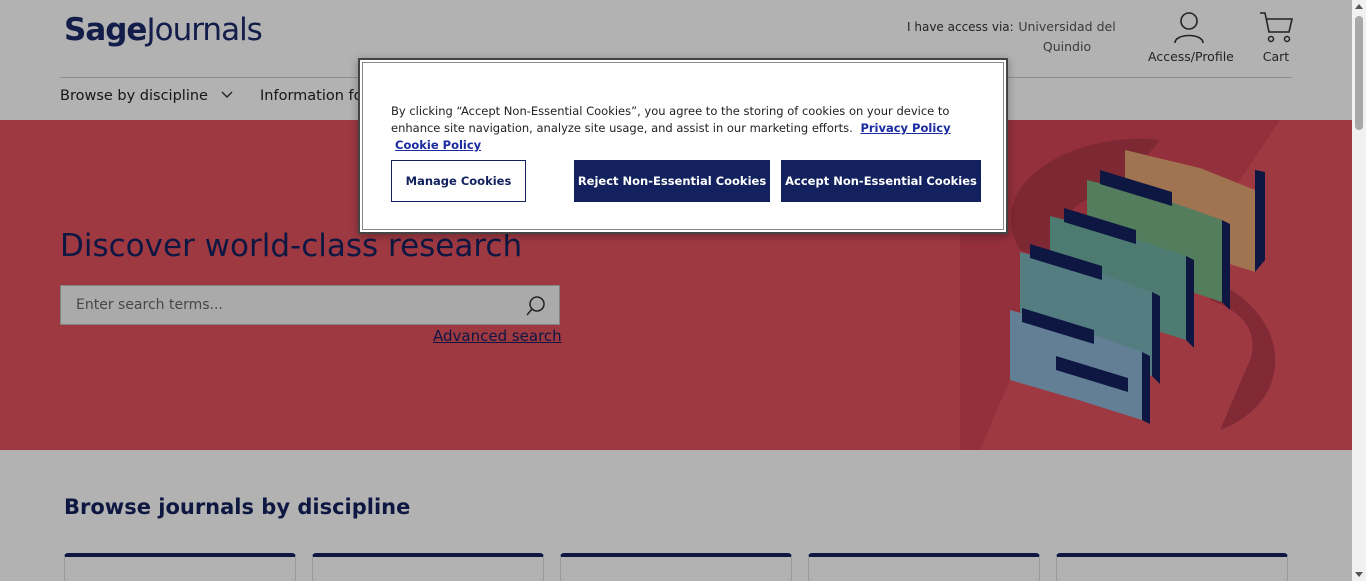 This screenshot has height=581, width=1366. Describe the element at coordinates (672, 181) in the screenshot. I see `reject-cookies-button: Reject Non-Essential Cookies` at that location.